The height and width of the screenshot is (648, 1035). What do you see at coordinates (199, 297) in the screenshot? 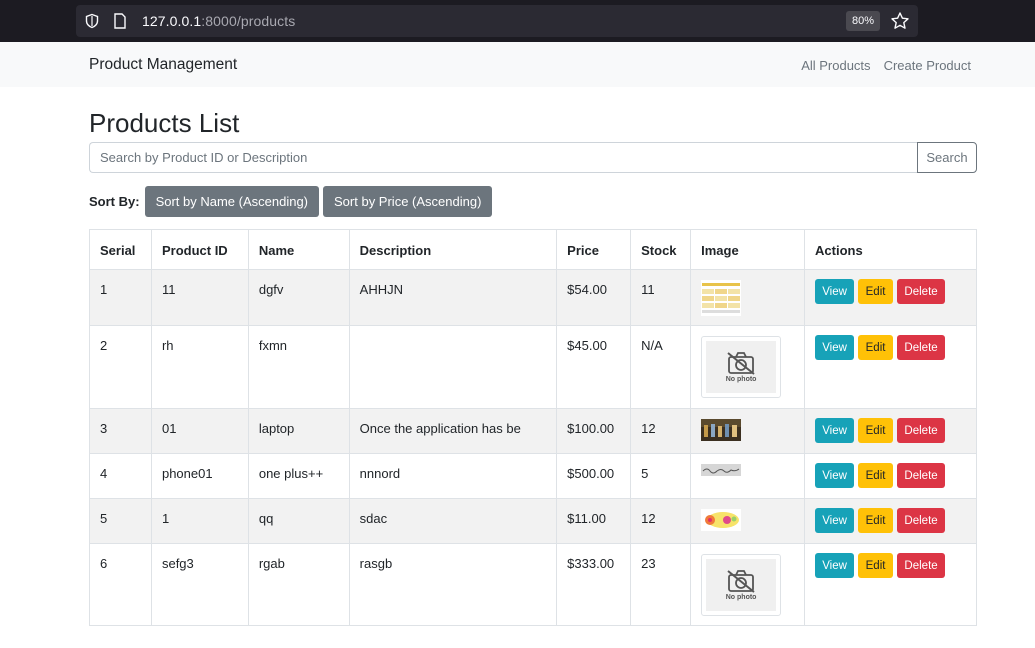
I see `cell-product-id: 11` at bounding box center [199, 297].